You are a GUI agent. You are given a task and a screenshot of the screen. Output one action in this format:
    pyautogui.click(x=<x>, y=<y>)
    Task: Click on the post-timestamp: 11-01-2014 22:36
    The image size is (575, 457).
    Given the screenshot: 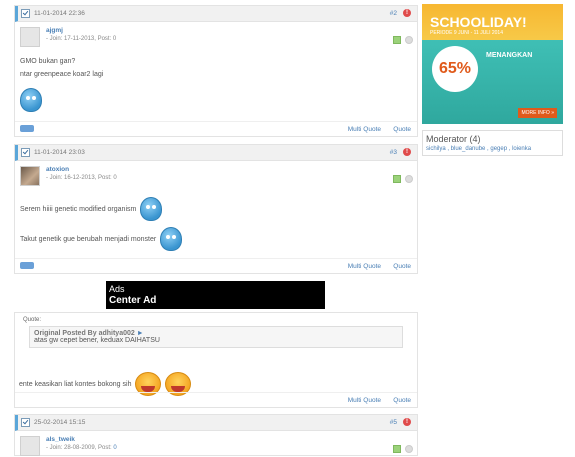 What is the action you would take?
    pyautogui.click(x=59, y=13)
    